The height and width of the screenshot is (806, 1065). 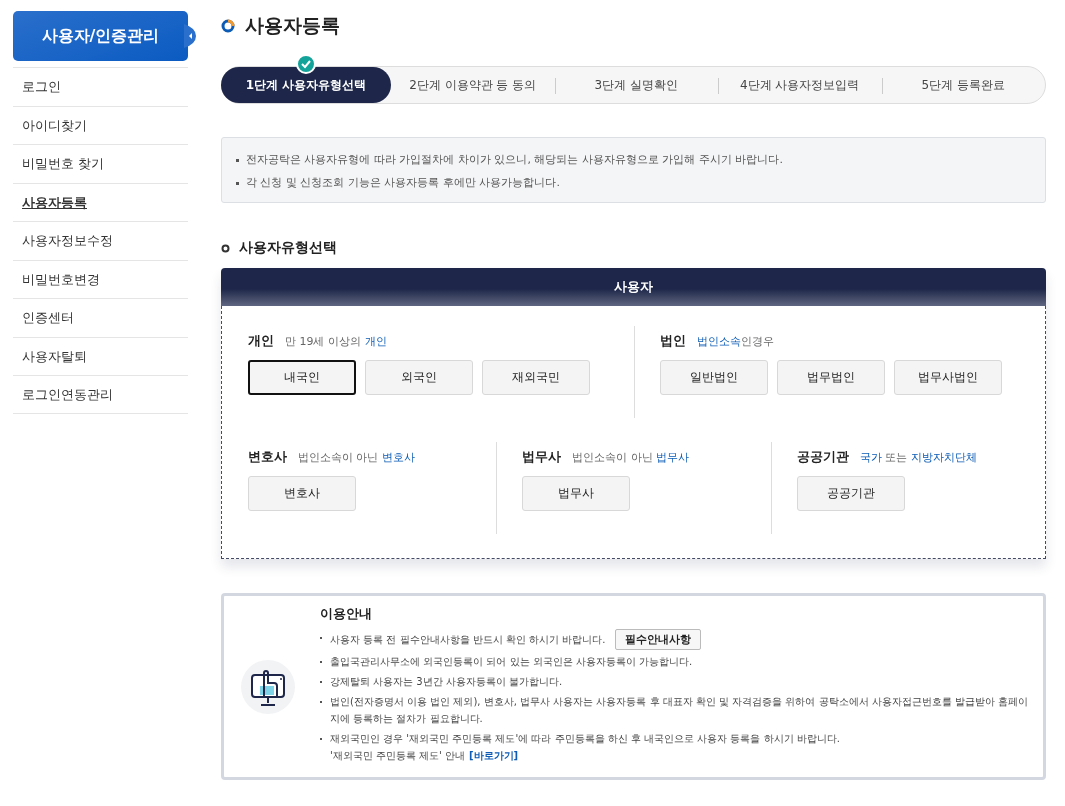 I want to click on guide-text: 재외국민인 경우 '재외국민 주민등록 제도'에 따라 주민등록을 하신 후 내국인으로 사용자 등록을 하시기 바랍니다., so click(x=585, y=739).